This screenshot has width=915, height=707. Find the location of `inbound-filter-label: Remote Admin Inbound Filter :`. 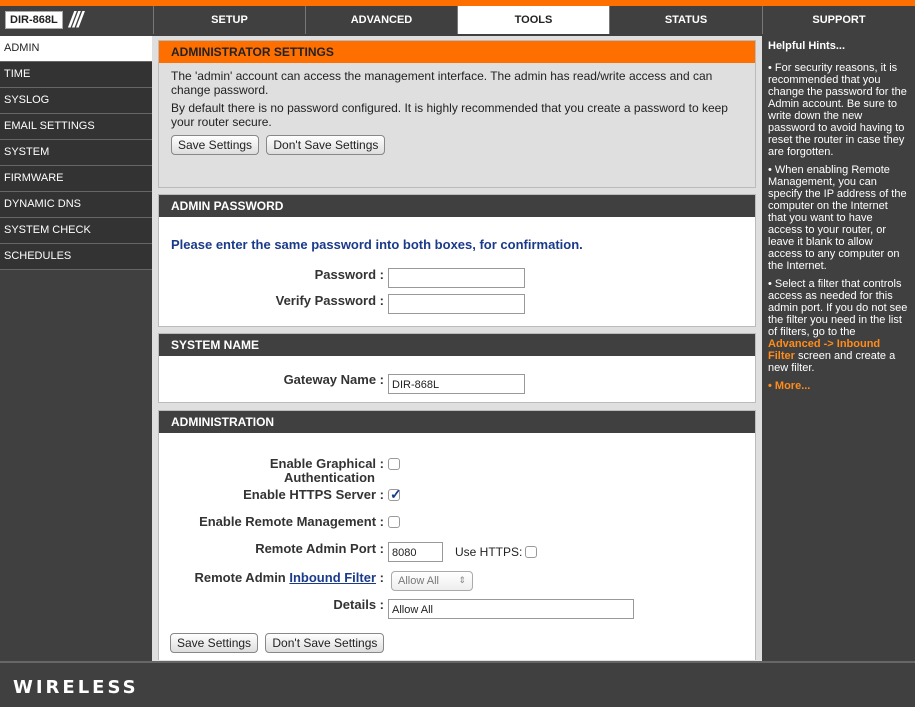

inbound-filter-label: Remote Admin Inbound Filter : is located at coordinates (272, 577).